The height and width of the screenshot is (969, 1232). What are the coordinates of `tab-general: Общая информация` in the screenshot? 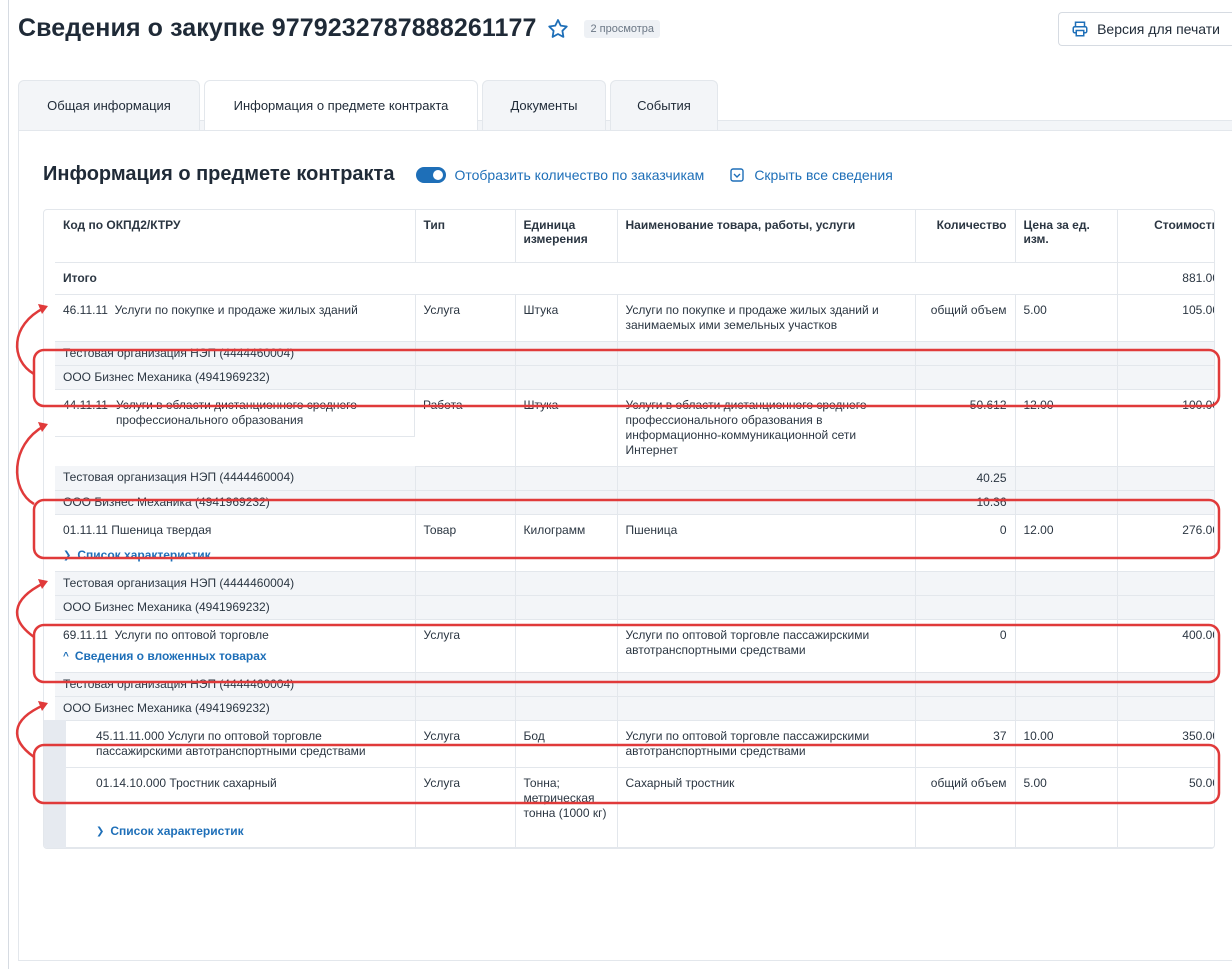 It's located at (109, 105).